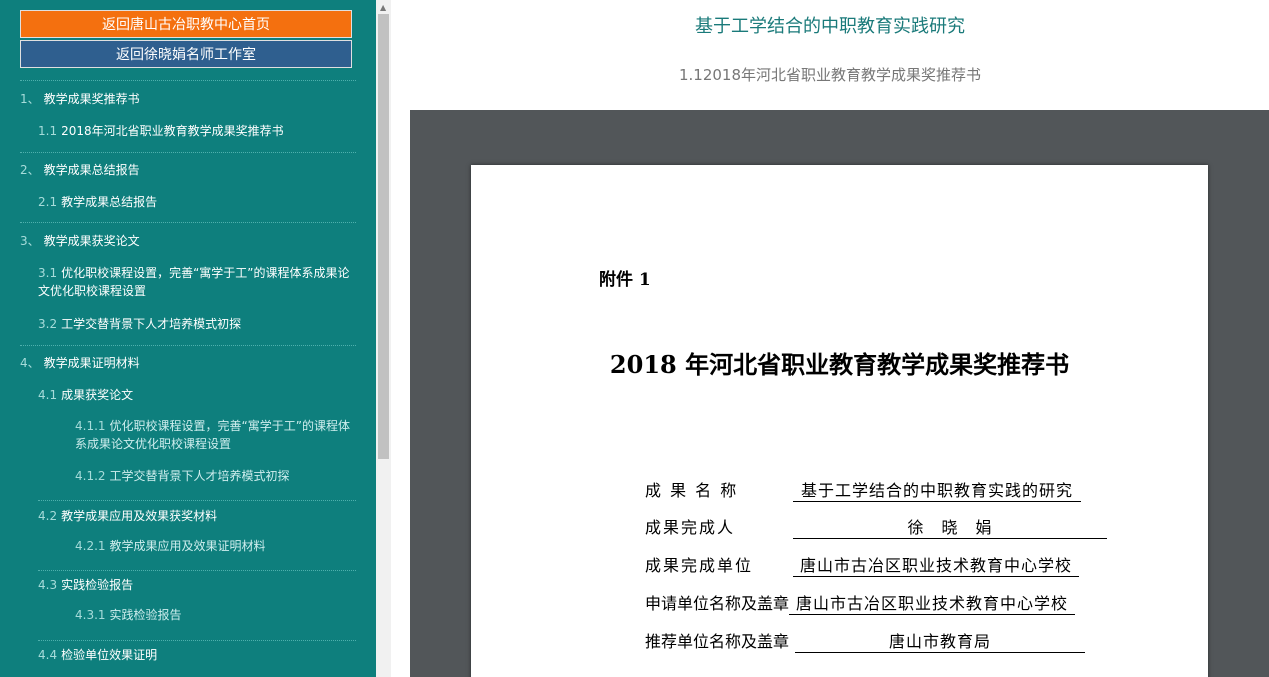 This screenshot has height=677, width=1269. I want to click on nav-item-2: 2、 教学成果总结报告, so click(80, 170).